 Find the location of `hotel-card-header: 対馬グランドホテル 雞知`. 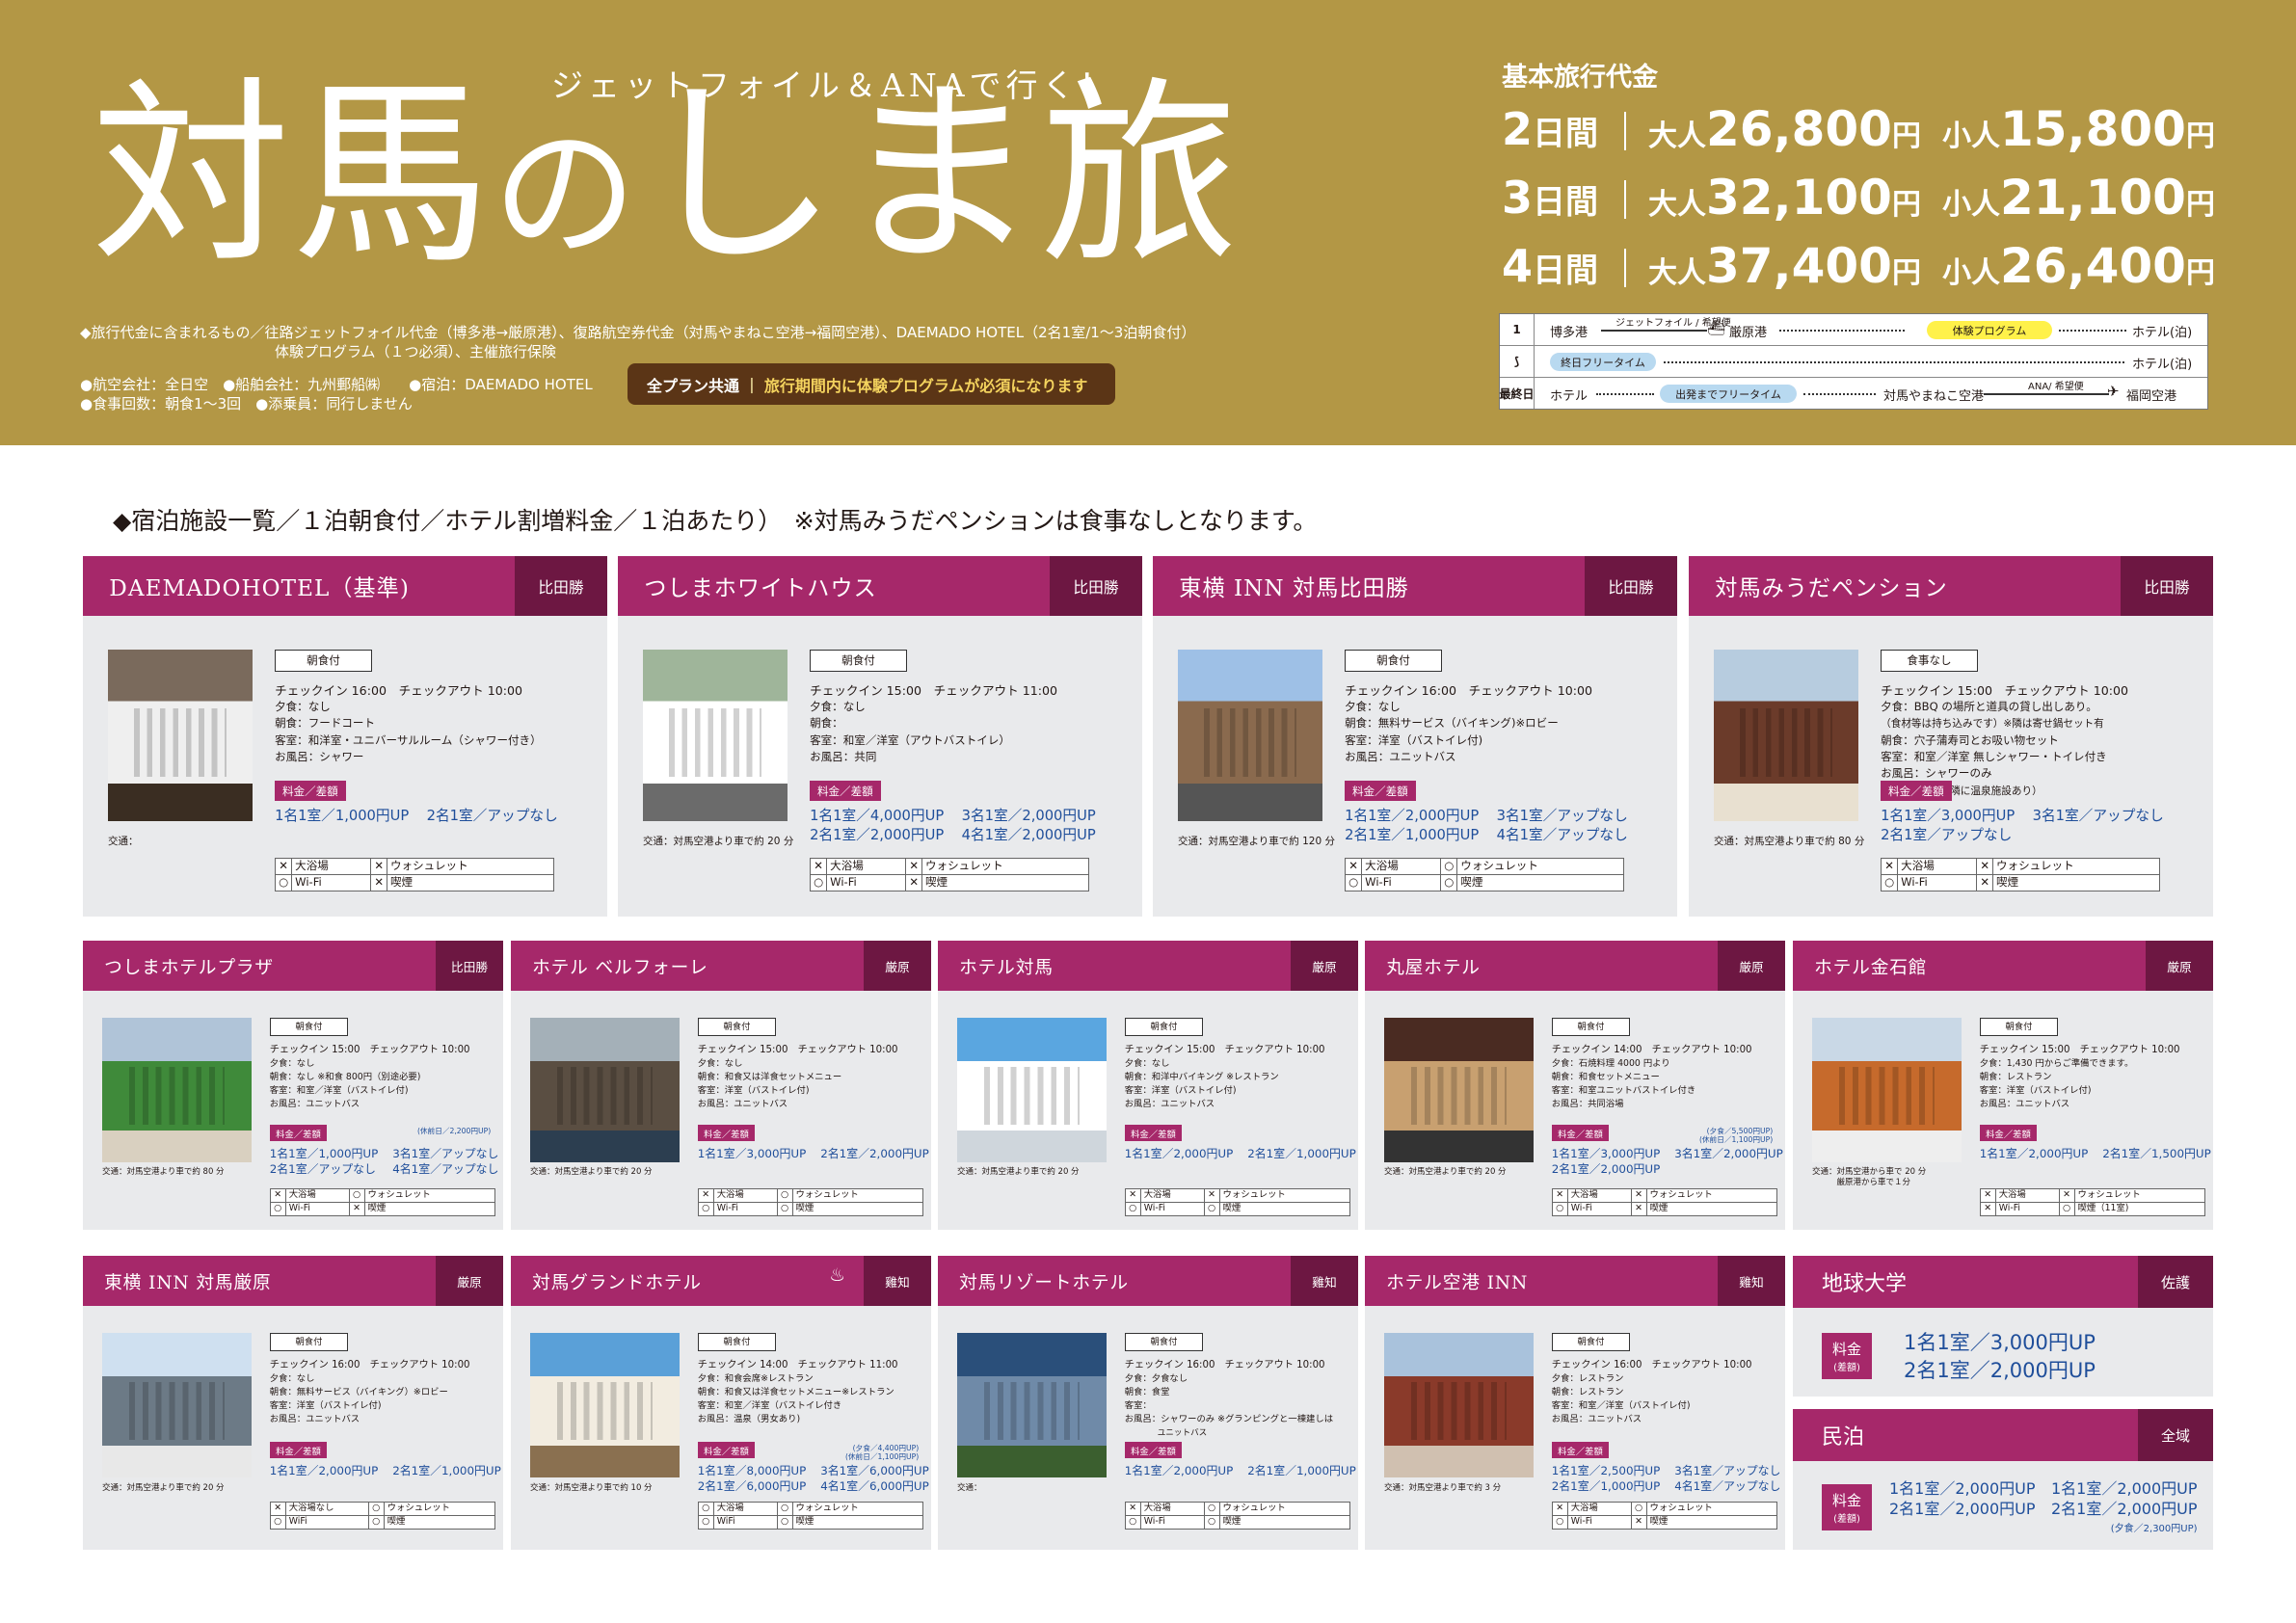

hotel-card-header: 対馬グランドホテル 雞知 is located at coordinates (721, 1281).